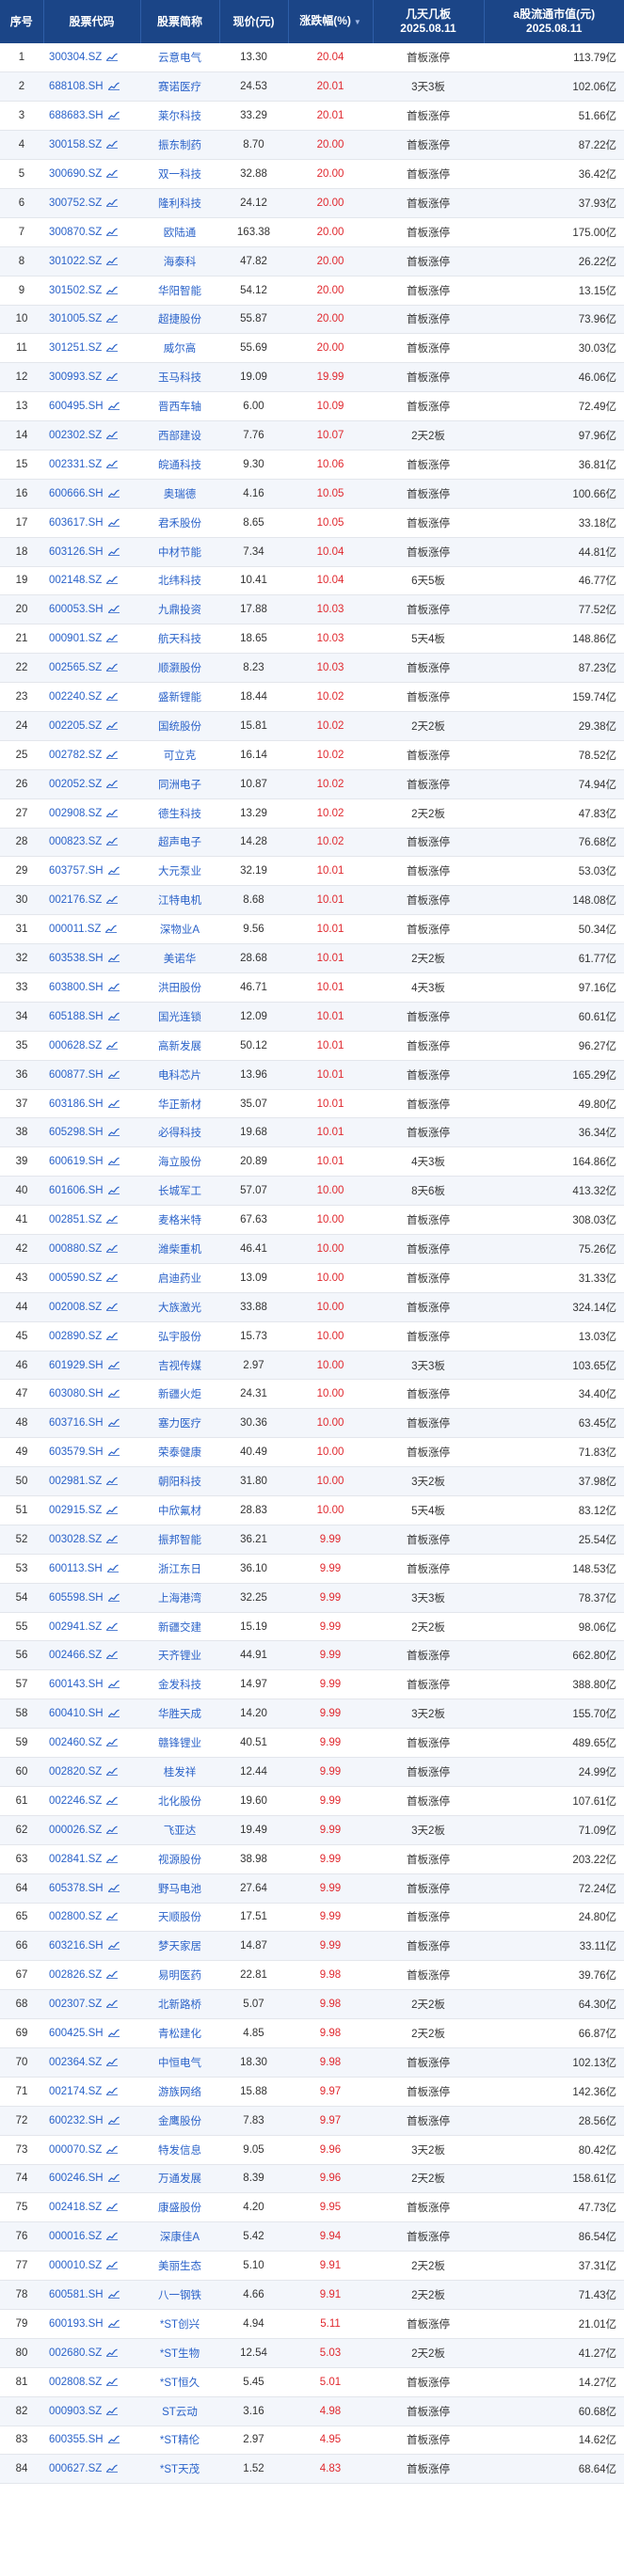  I want to click on stock-name-link: 荣泰健康, so click(179, 1452).